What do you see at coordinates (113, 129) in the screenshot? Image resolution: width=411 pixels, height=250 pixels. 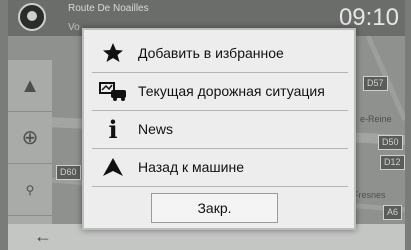 I see `info-icon: i` at bounding box center [113, 129].